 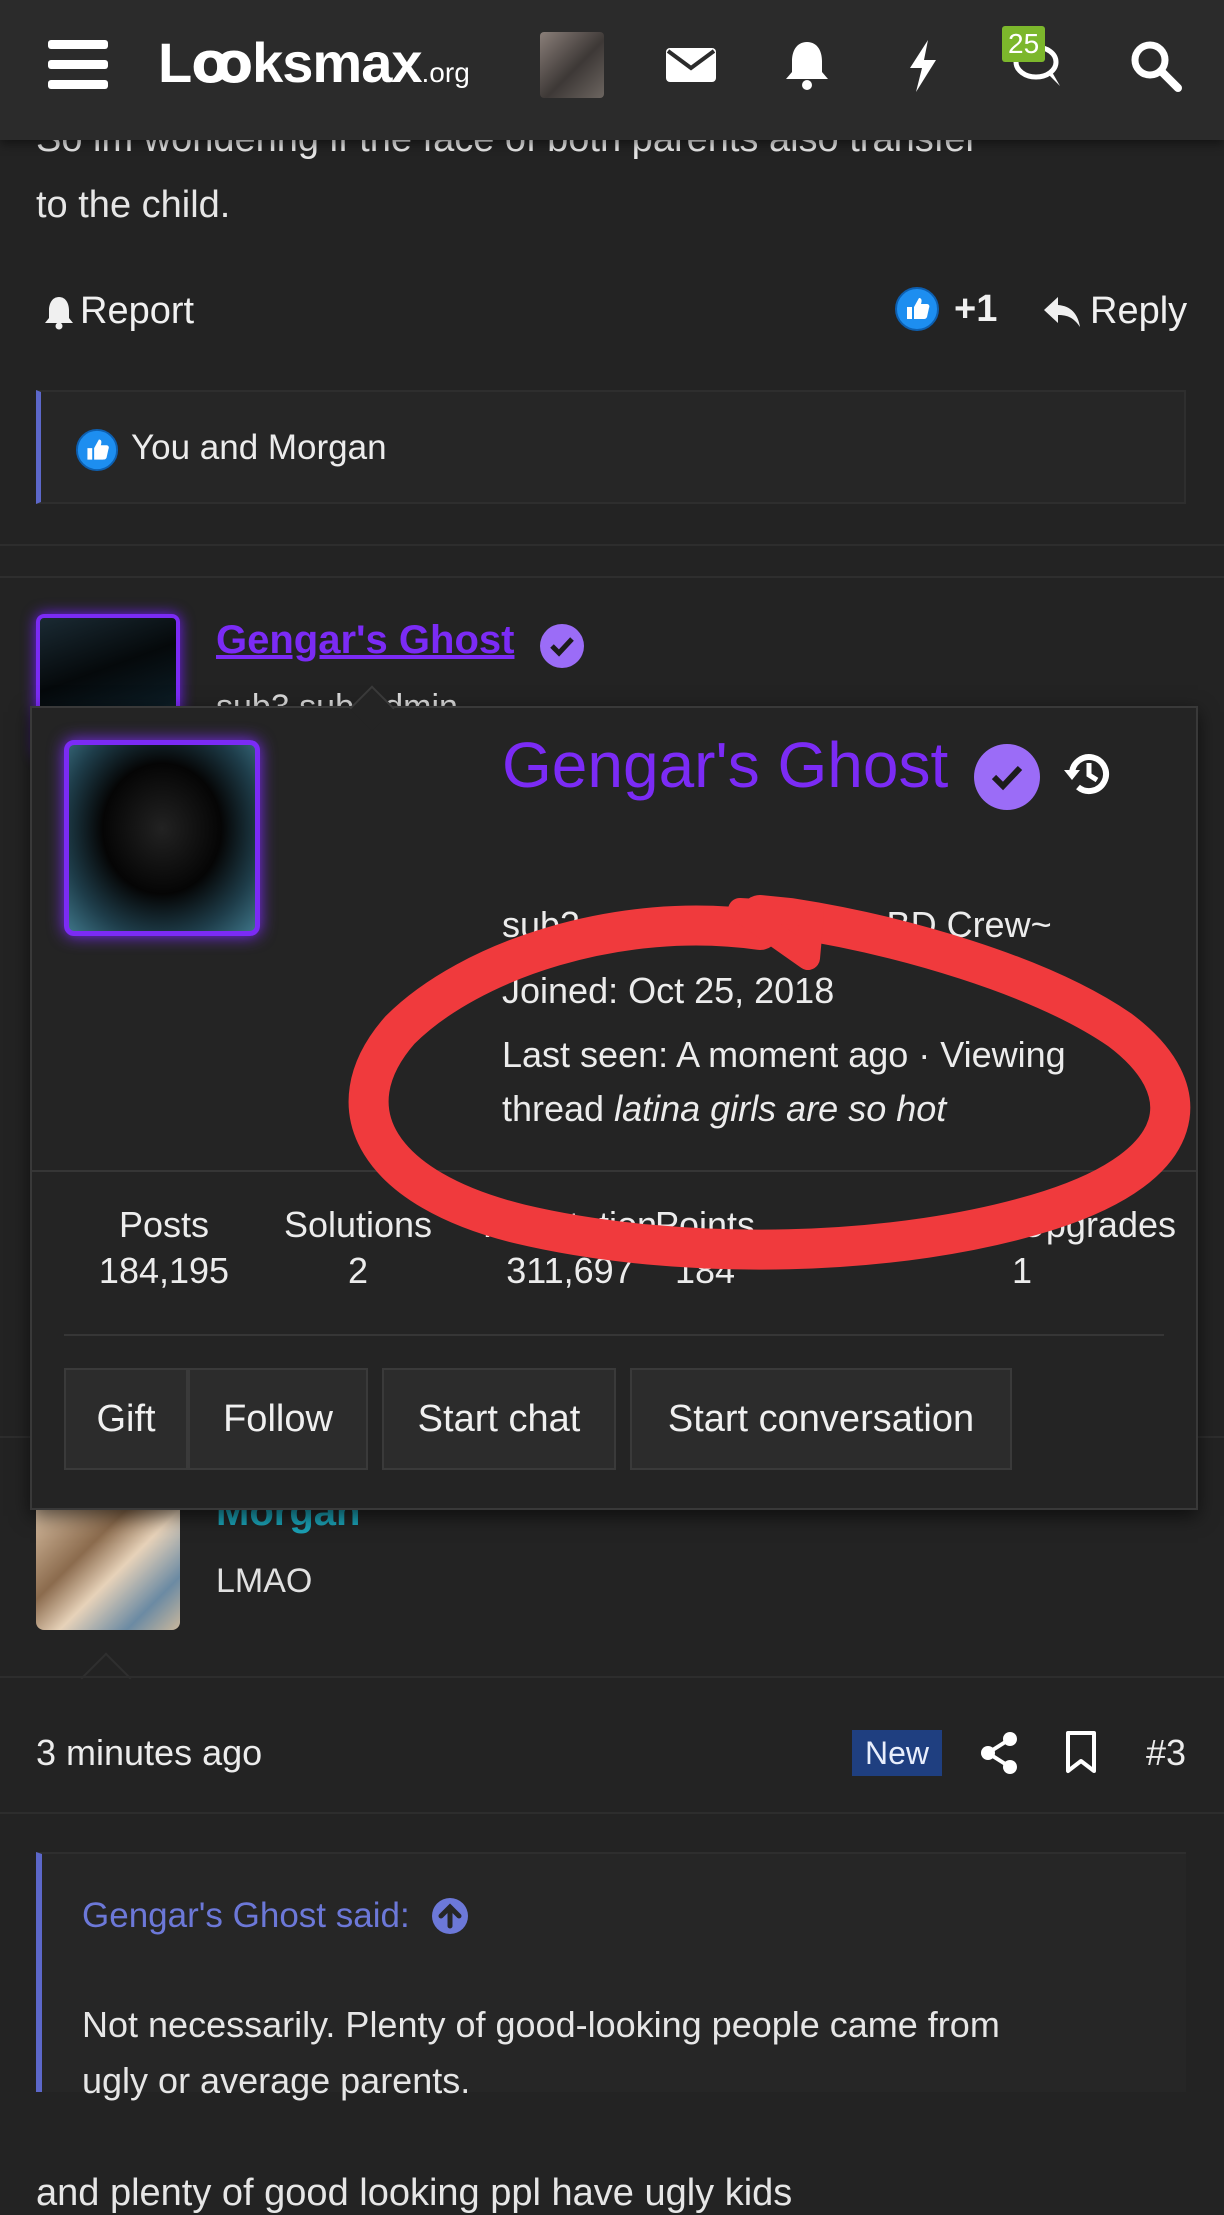 I want to click on inbox-envelope-icon, so click(x=691, y=65).